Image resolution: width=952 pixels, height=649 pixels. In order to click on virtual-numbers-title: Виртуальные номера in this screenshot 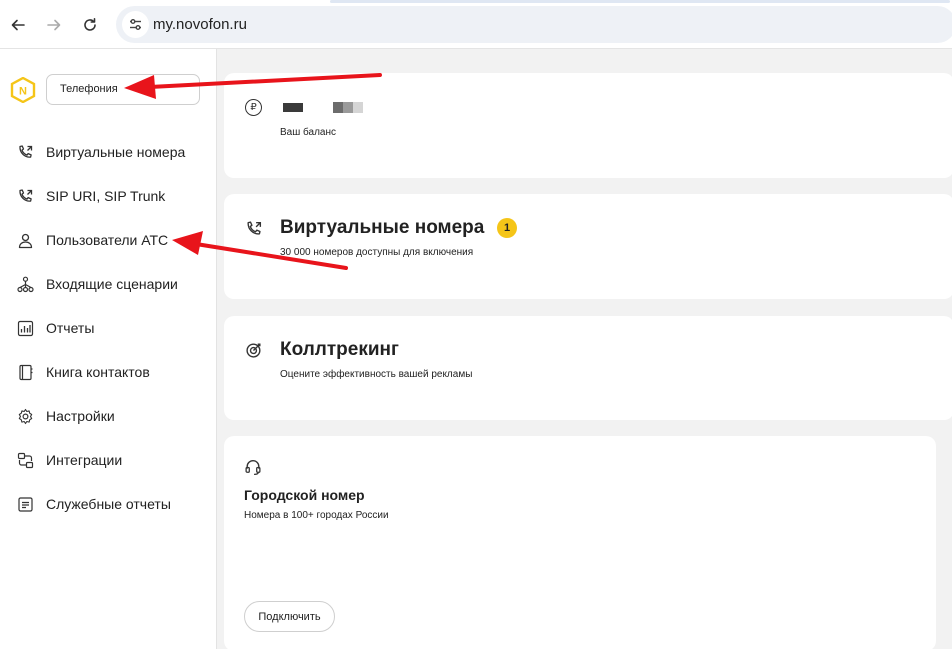, I will do `click(382, 227)`.